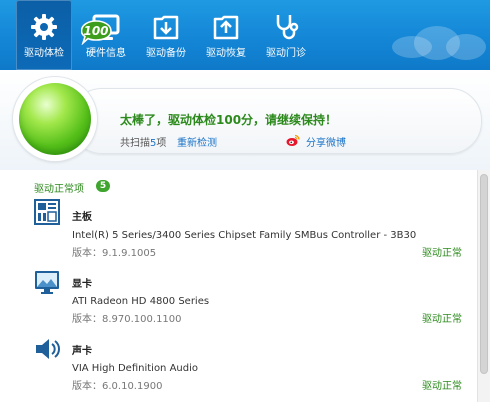 The image size is (490, 402). I want to click on cloud-decoration, so click(466, 47).